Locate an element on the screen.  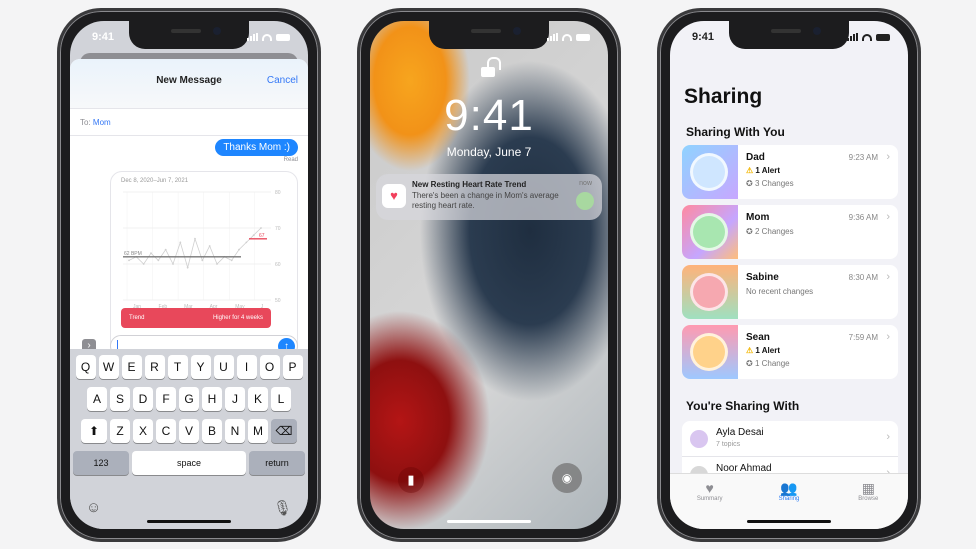
message-bubble: Thanks Mom :) is located at coordinates (256, 147).